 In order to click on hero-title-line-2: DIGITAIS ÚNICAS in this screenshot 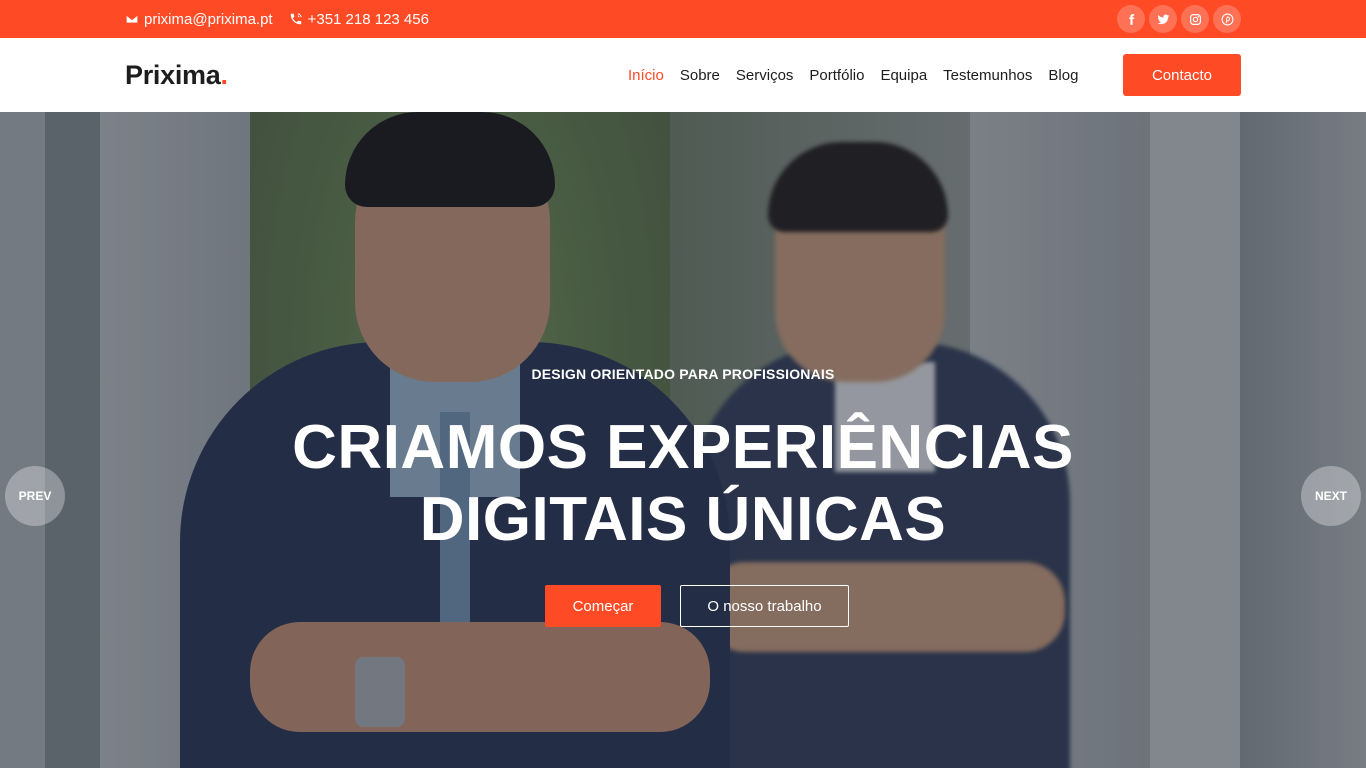, I will do `click(683, 519)`.